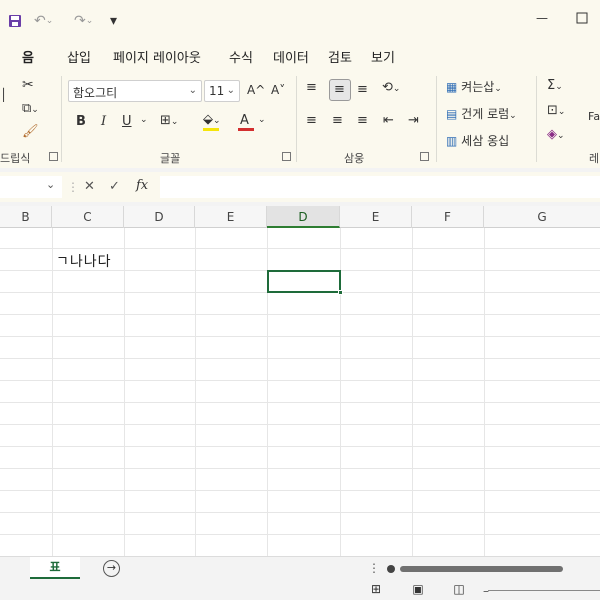 The height and width of the screenshot is (600, 600). Describe the element at coordinates (127, 121) in the screenshot. I see `underline-button: U` at that location.